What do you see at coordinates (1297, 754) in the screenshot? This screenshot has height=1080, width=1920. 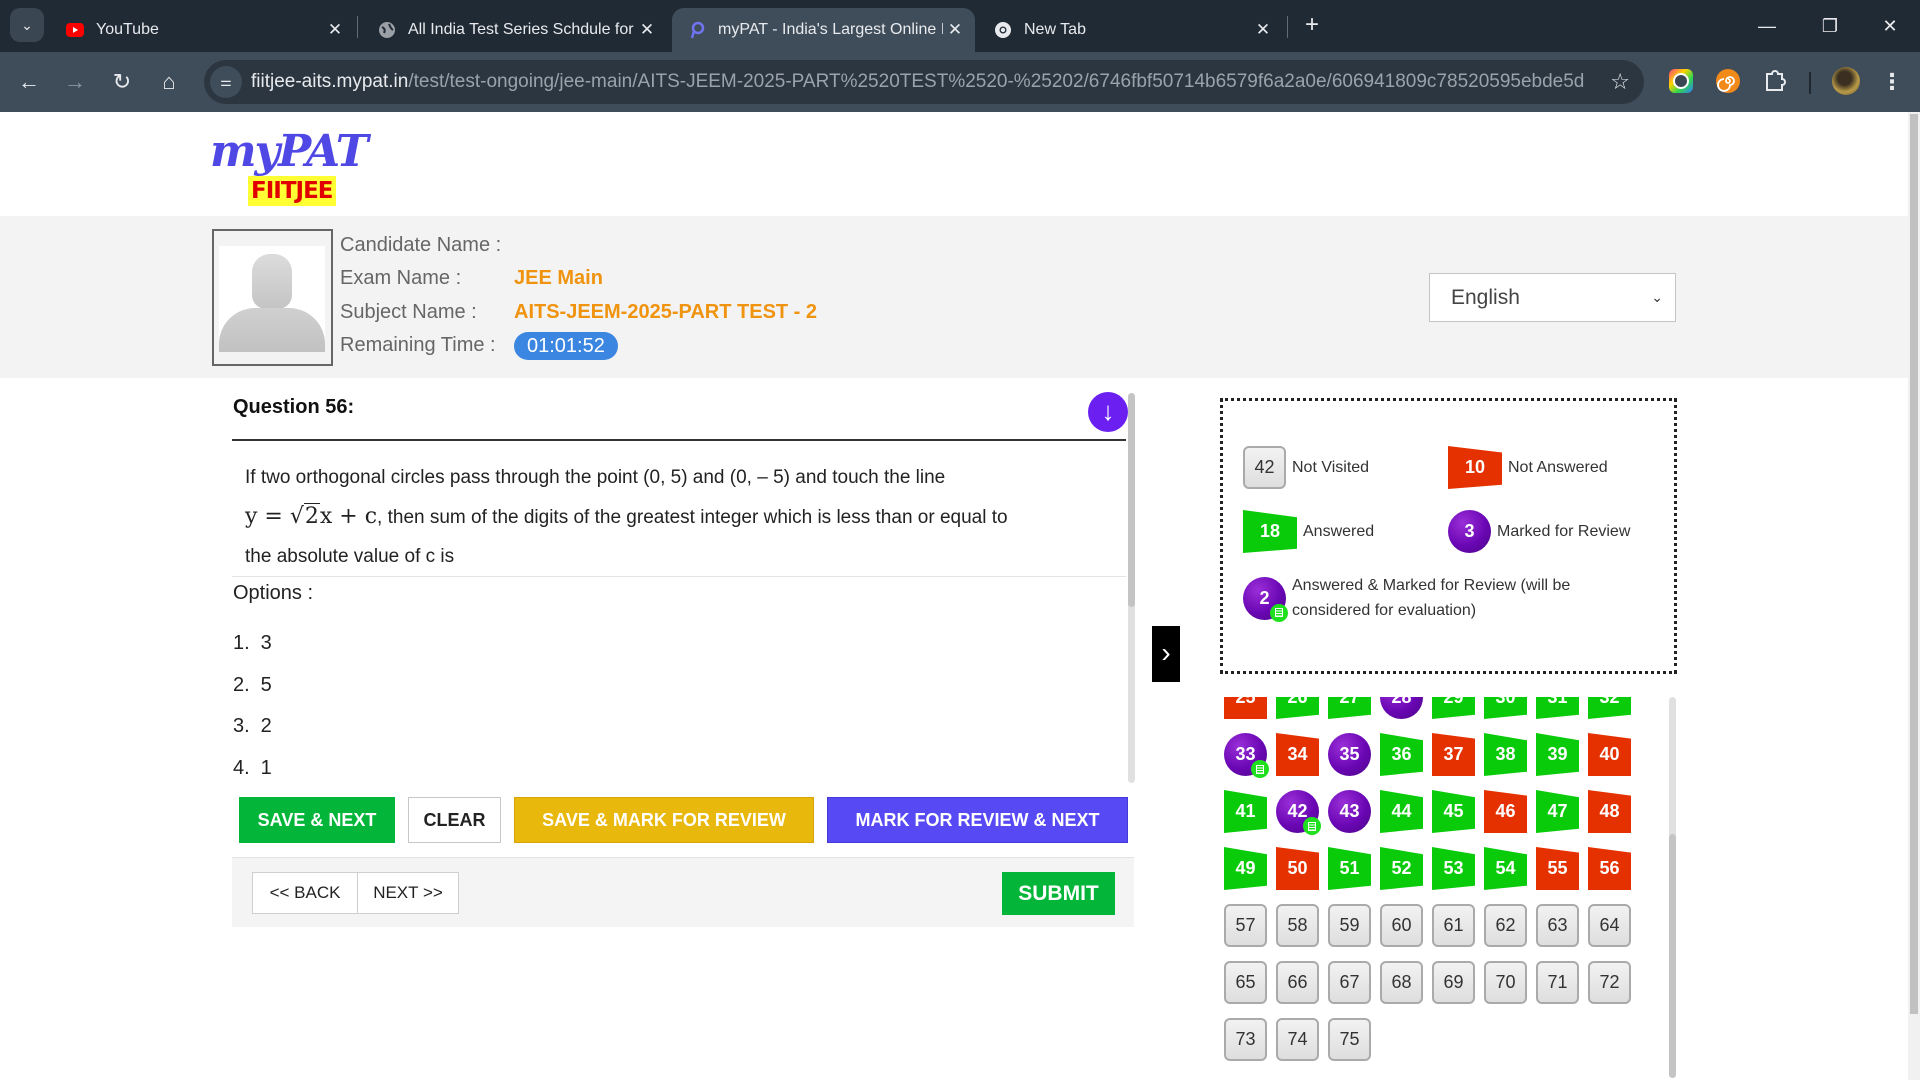 I see `palette-question-34-not-answered: 34` at bounding box center [1297, 754].